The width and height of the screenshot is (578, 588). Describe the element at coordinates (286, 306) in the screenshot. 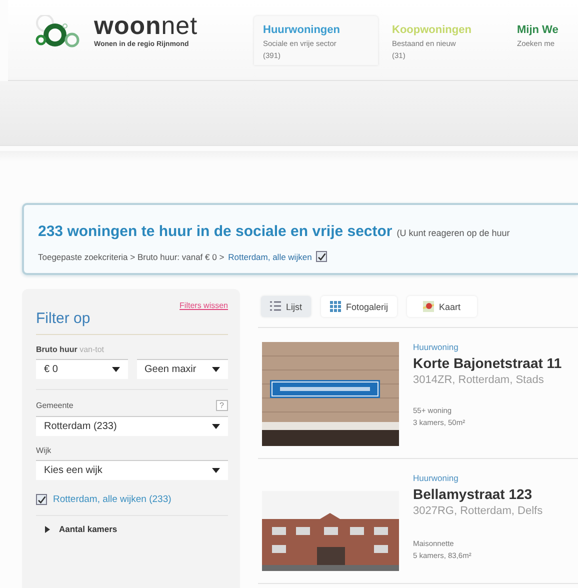

I see `view-tab: Lijst` at that location.